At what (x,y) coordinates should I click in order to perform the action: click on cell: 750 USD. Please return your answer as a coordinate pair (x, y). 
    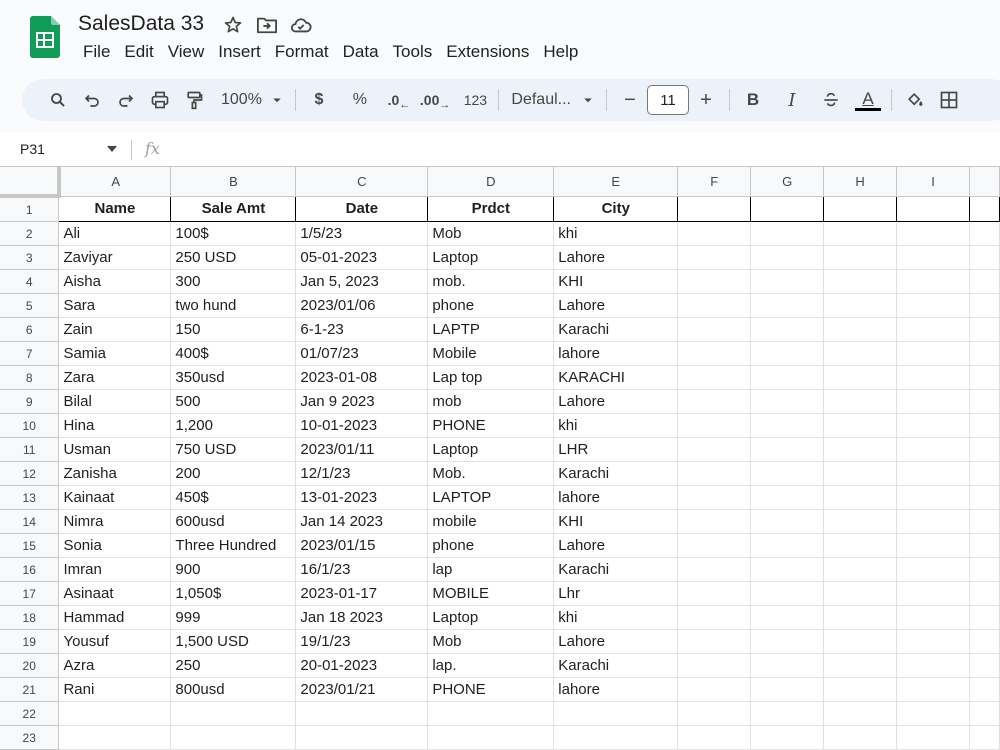
    Looking at the image, I should click on (233, 449).